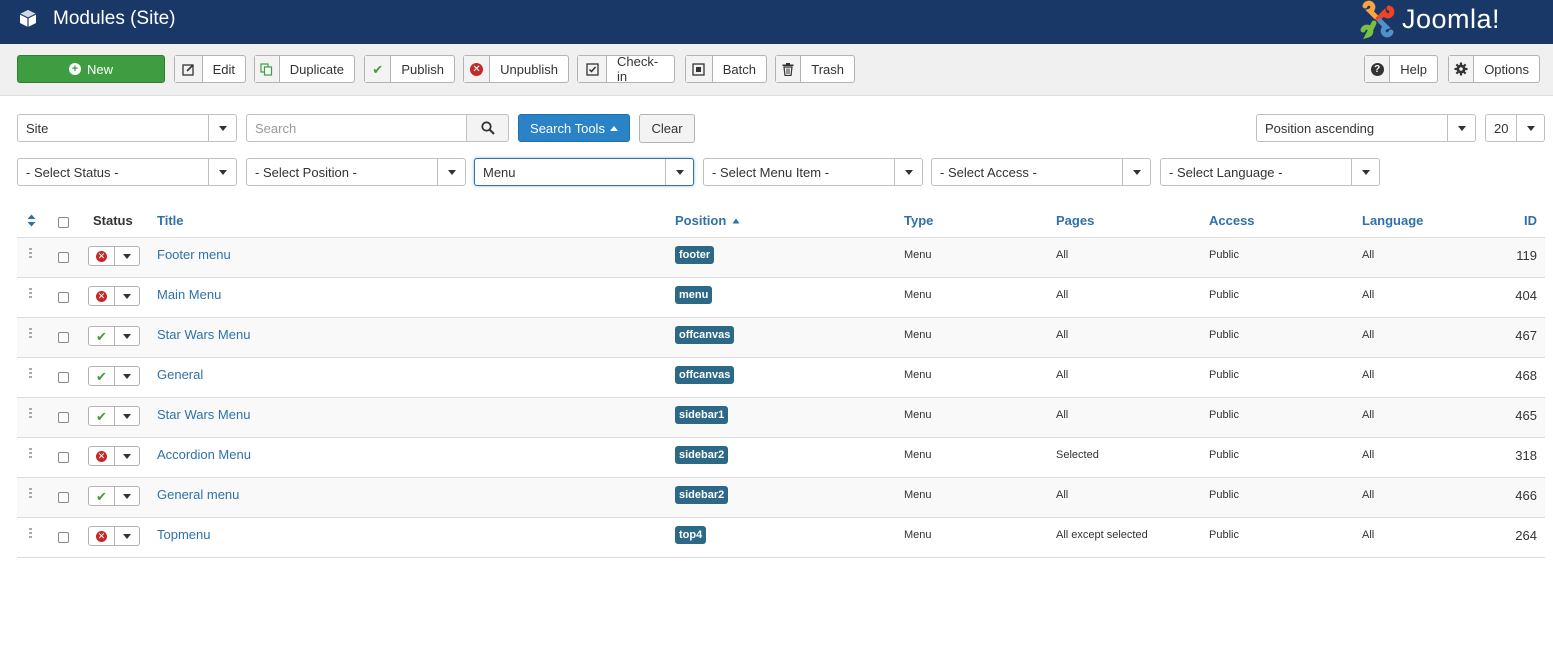 The height and width of the screenshot is (671, 1553). What do you see at coordinates (183, 534) in the screenshot?
I see `module-title-link: Topmenu` at bounding box center [183, 534].